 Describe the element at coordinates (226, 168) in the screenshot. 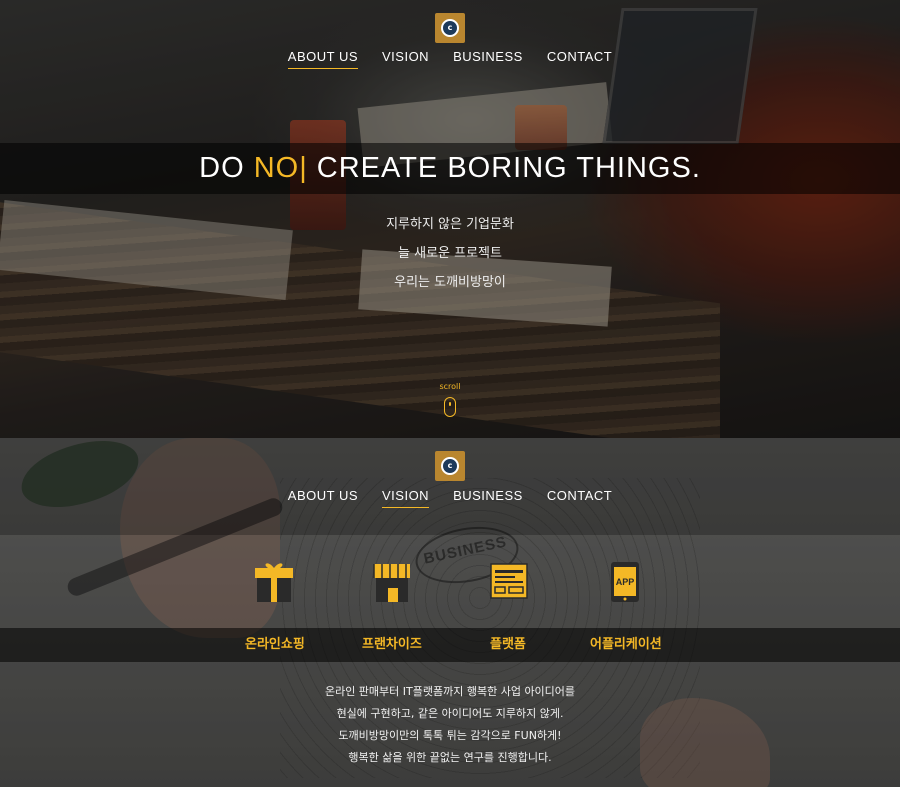

I see `headline-part1: DO` at that location.